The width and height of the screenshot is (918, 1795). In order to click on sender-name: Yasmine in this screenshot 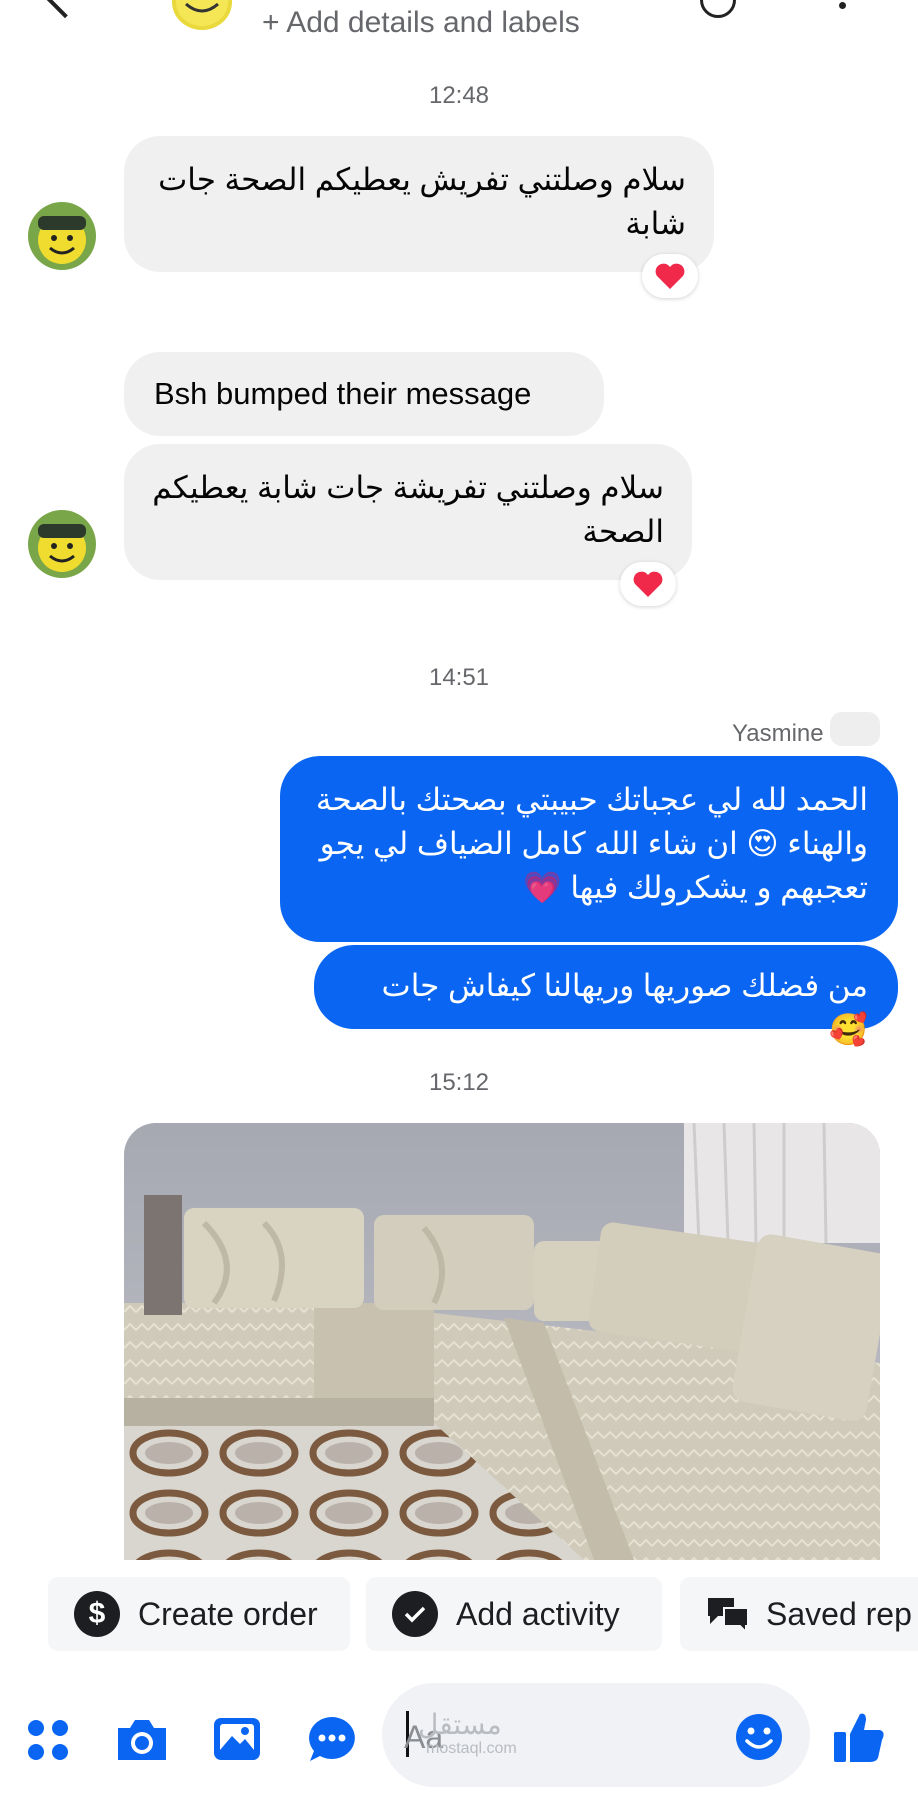, I will do `click(778, 733)`.